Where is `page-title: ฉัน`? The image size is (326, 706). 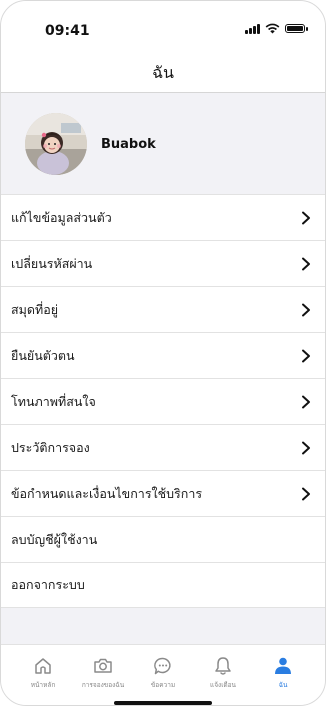
page-title: ฉัน is located at coordinates (163, 72).